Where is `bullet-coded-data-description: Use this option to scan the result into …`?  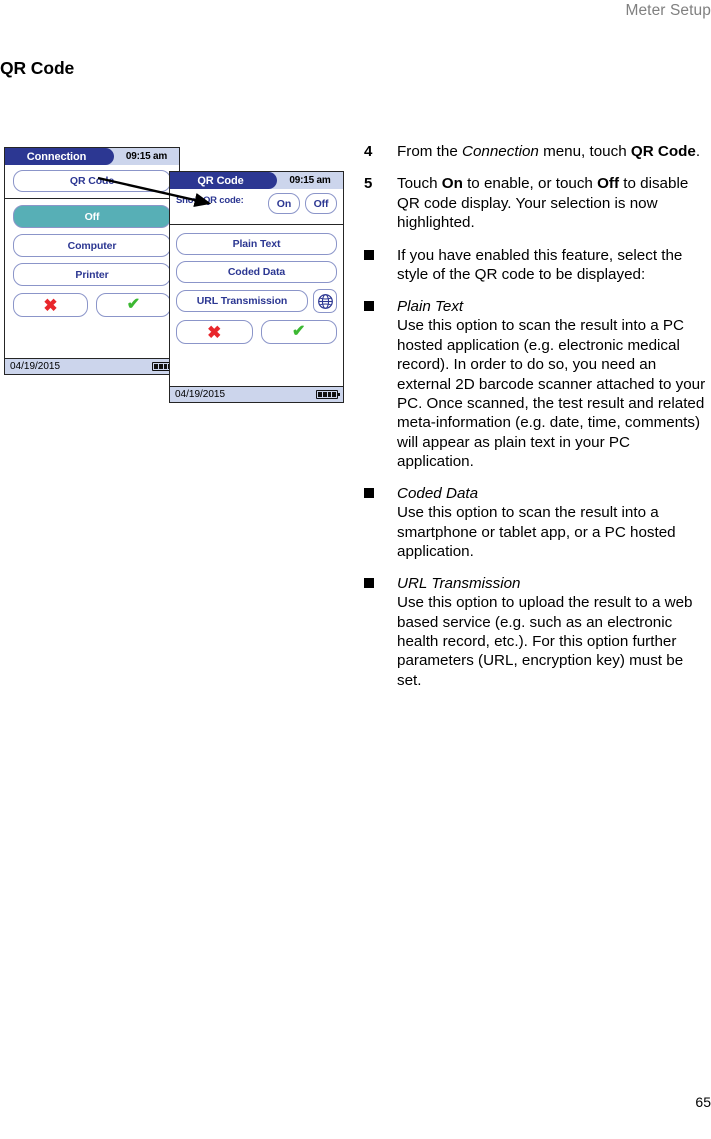
bullet-coded-data-description: Use this option to scan the result into … is located at coordinates (536, 532).